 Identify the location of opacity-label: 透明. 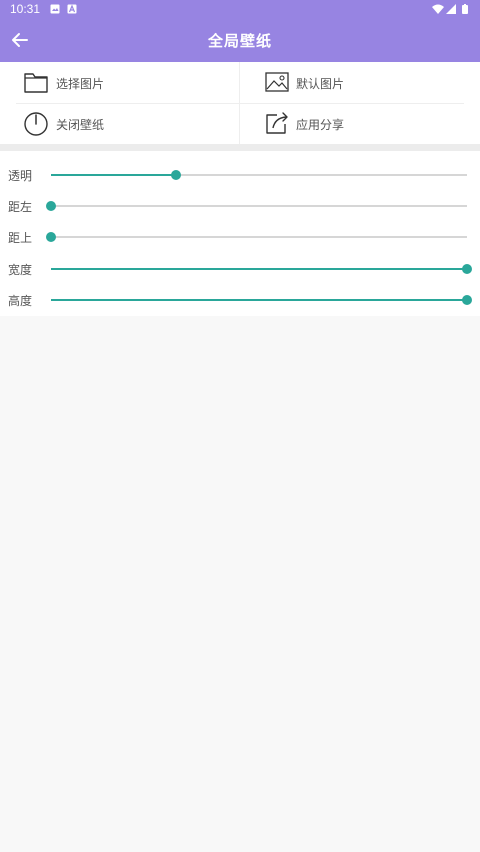
(20, 176).